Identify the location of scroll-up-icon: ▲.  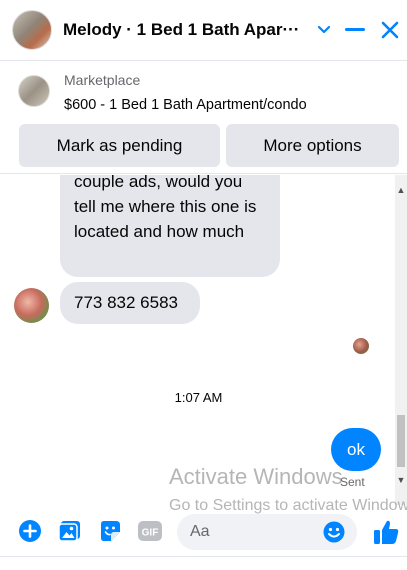
(401, 190).